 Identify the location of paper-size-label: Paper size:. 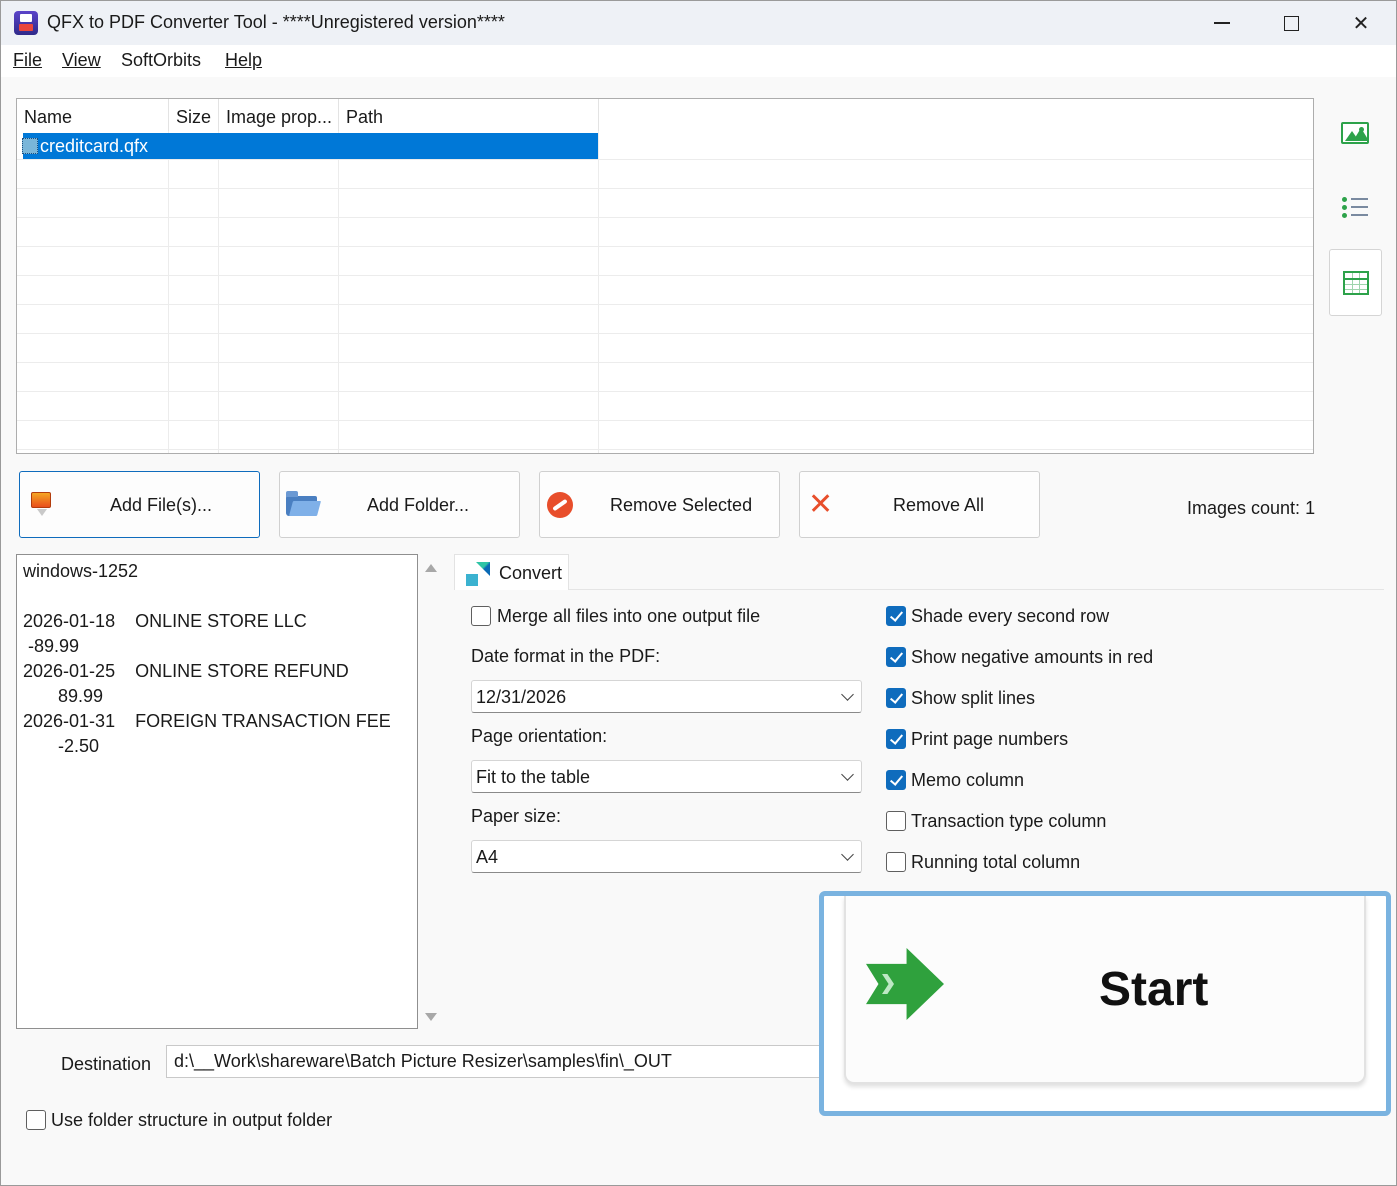
(516, 816).